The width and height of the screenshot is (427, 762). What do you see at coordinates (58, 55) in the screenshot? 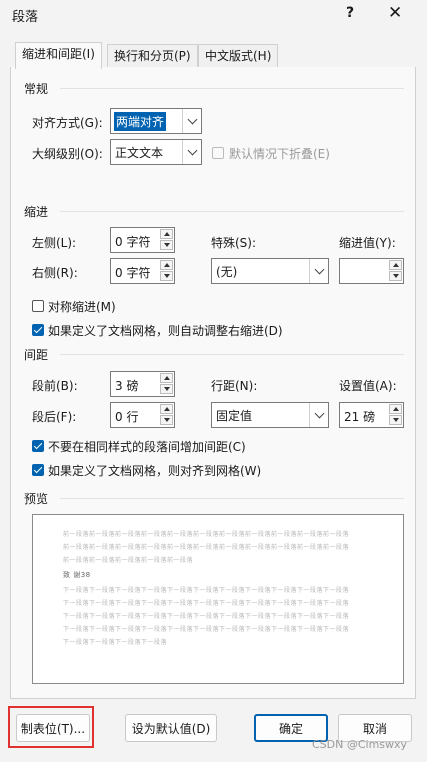
I see `tab-indents-spacing: 缩进和间距(I)` at bounding box center [58, 55].